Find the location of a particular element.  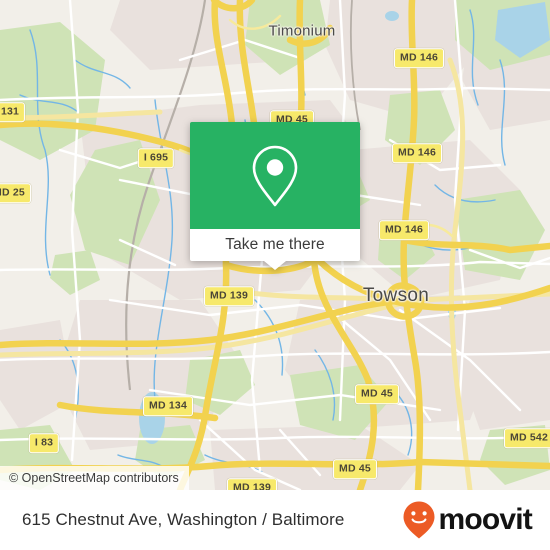

road-shield: MD 134 is located at coordinates (168, 406).